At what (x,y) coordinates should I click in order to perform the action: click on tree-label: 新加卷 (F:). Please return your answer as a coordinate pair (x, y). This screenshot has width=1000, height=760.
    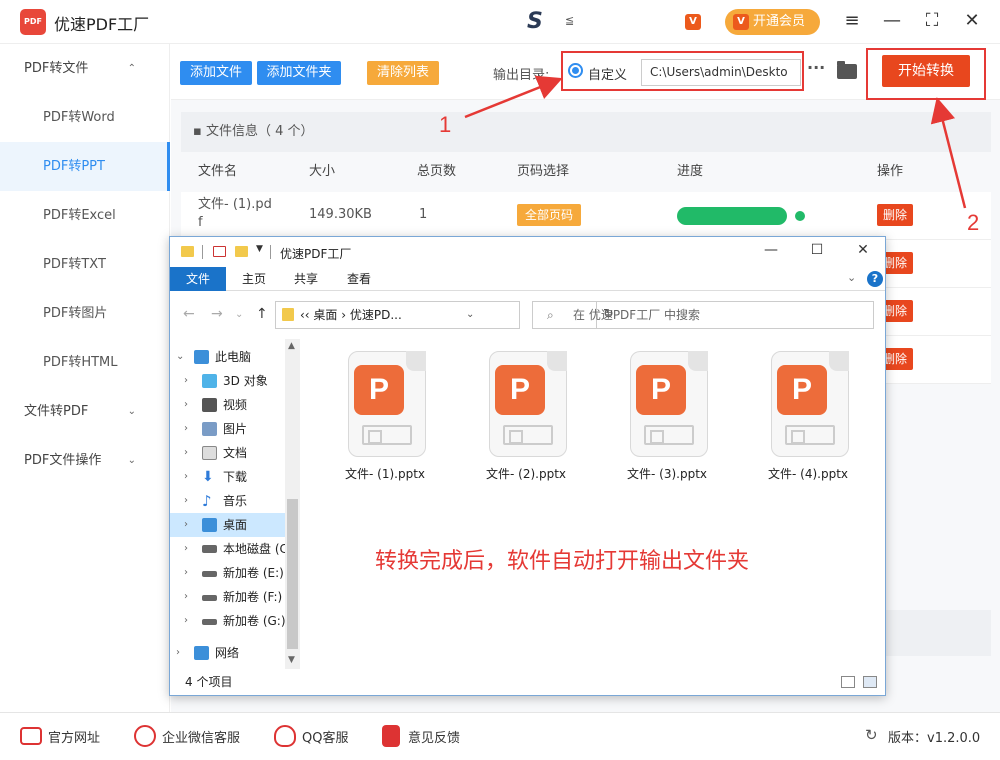
    Looking at the image, I should click on (253, 597).